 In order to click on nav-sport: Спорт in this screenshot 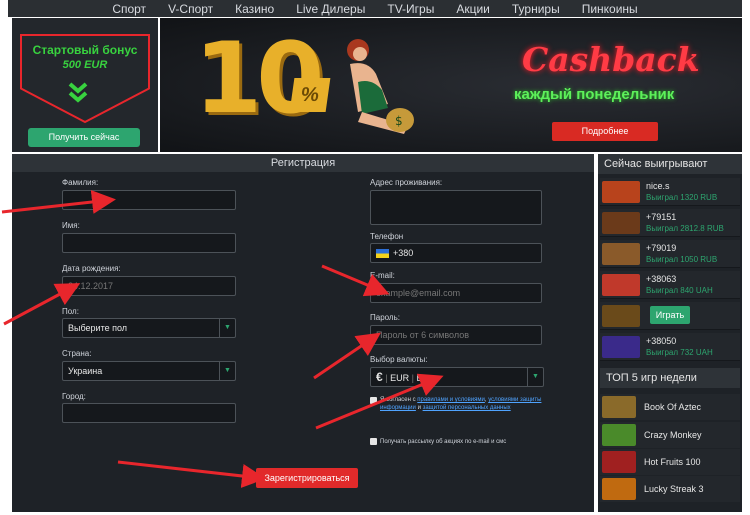, I will do `click(129, 9)`.